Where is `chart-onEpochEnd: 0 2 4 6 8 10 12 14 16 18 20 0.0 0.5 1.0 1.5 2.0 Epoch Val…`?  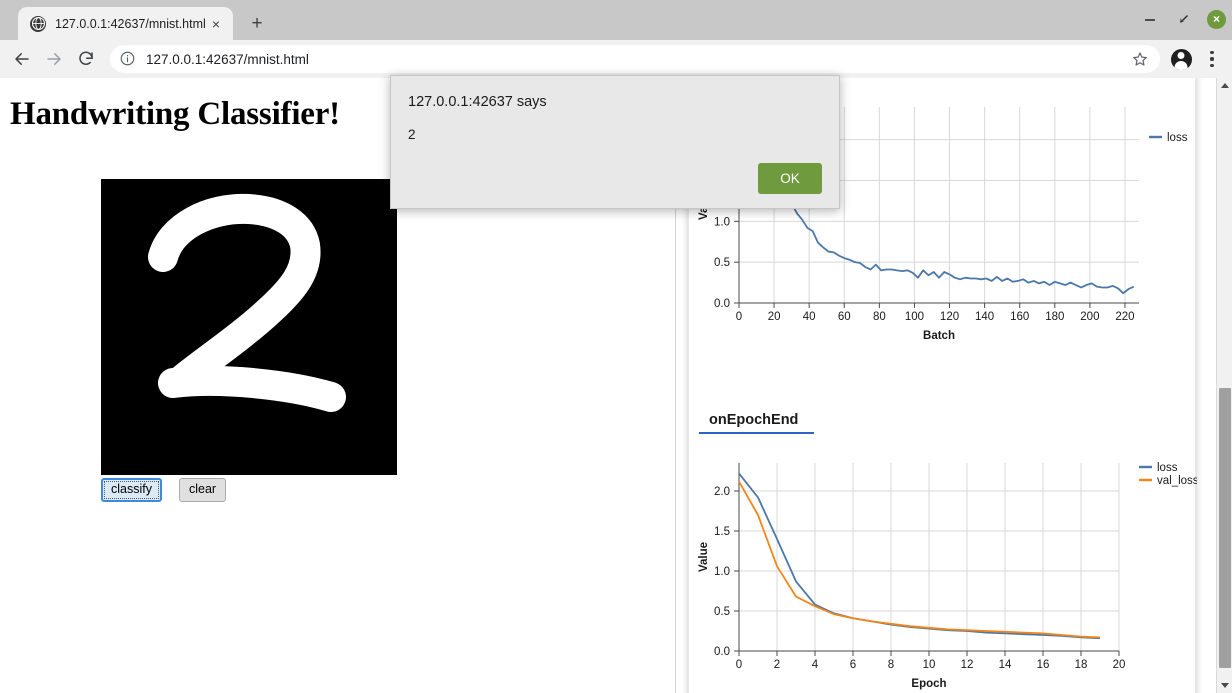
chart-onEpochEnd: 0 2 4 6 8 10 12 14 16 18 20 0.0 0.5 1.0 1.5 2.0 Epoch Val… is located at coordinates (943, 567).